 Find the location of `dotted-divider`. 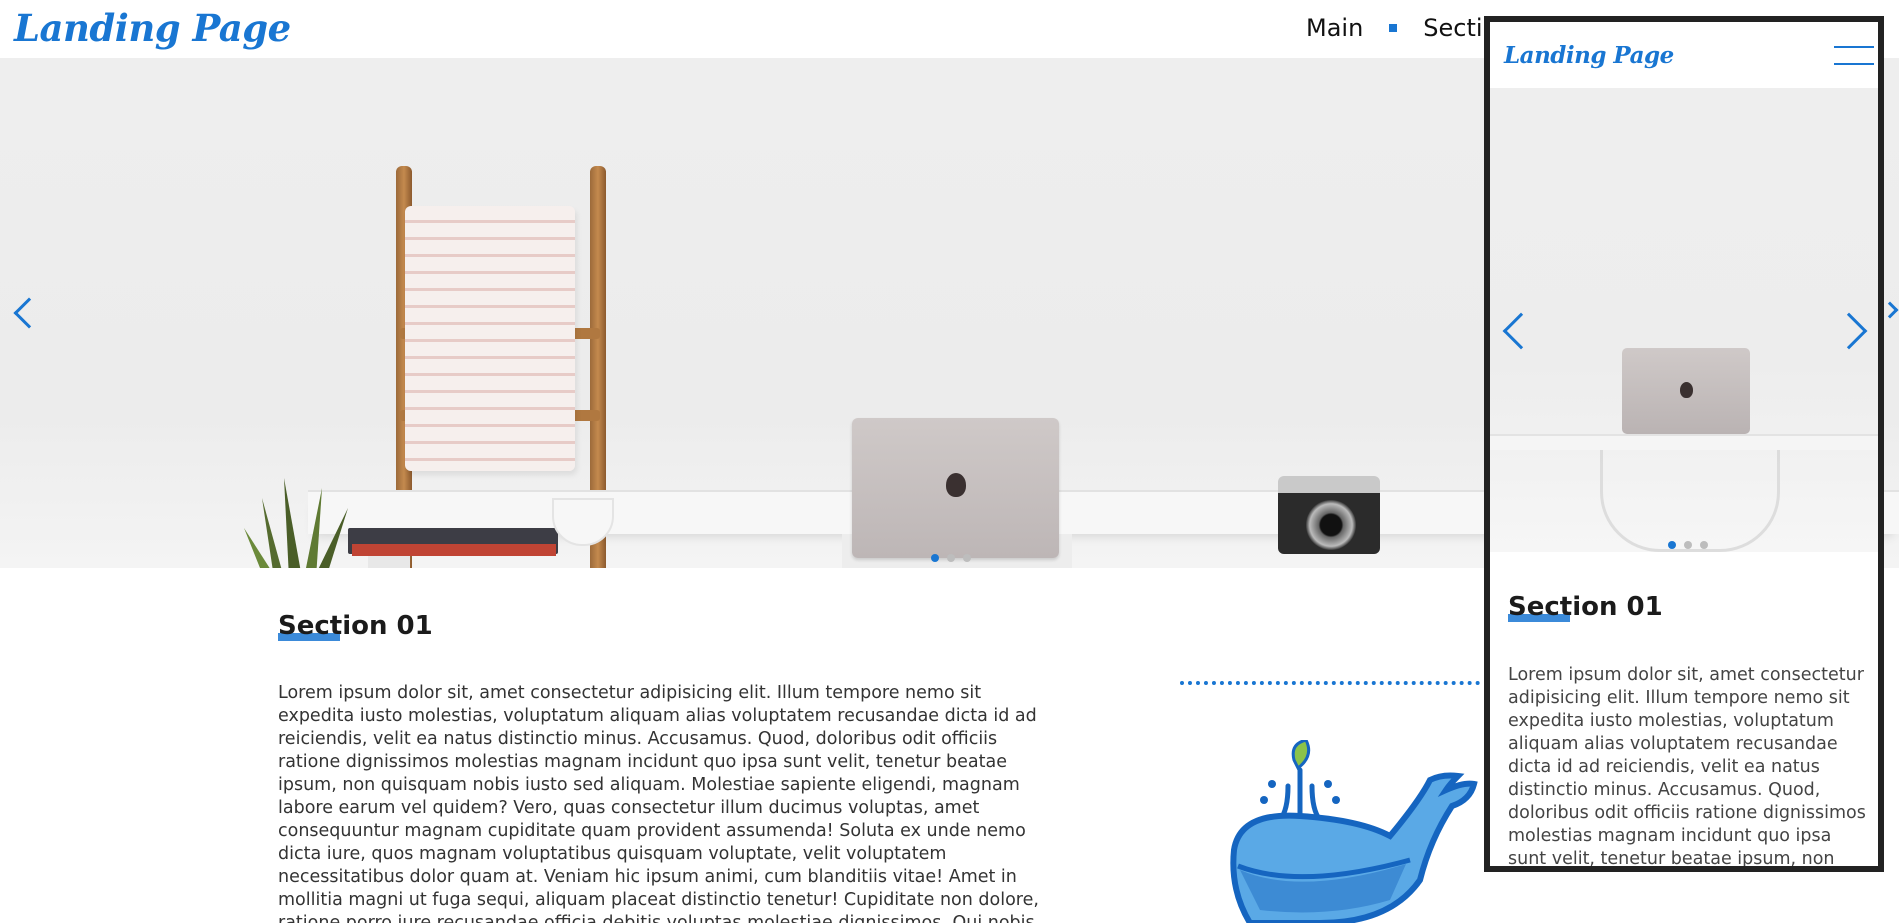

dotted-divider is located at coordinates (1330, 683).